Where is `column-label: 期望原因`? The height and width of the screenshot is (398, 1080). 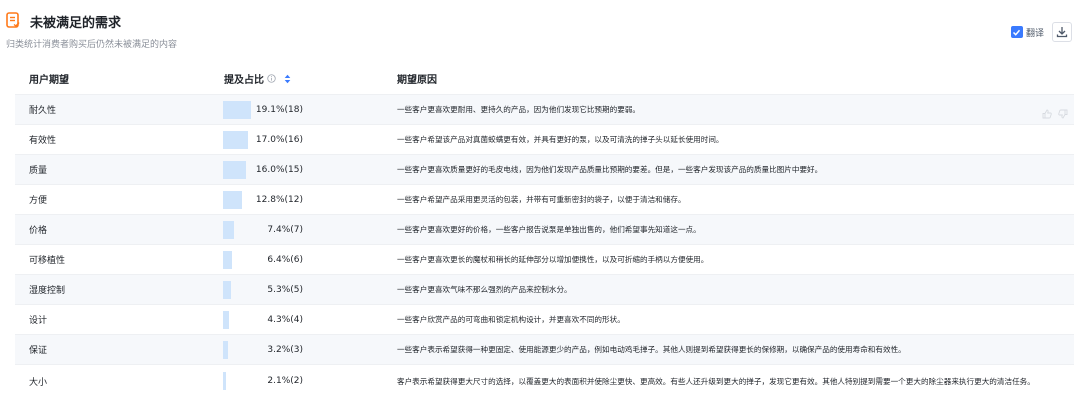 column-label: 期望原因 is located at coordinates (417, 80).